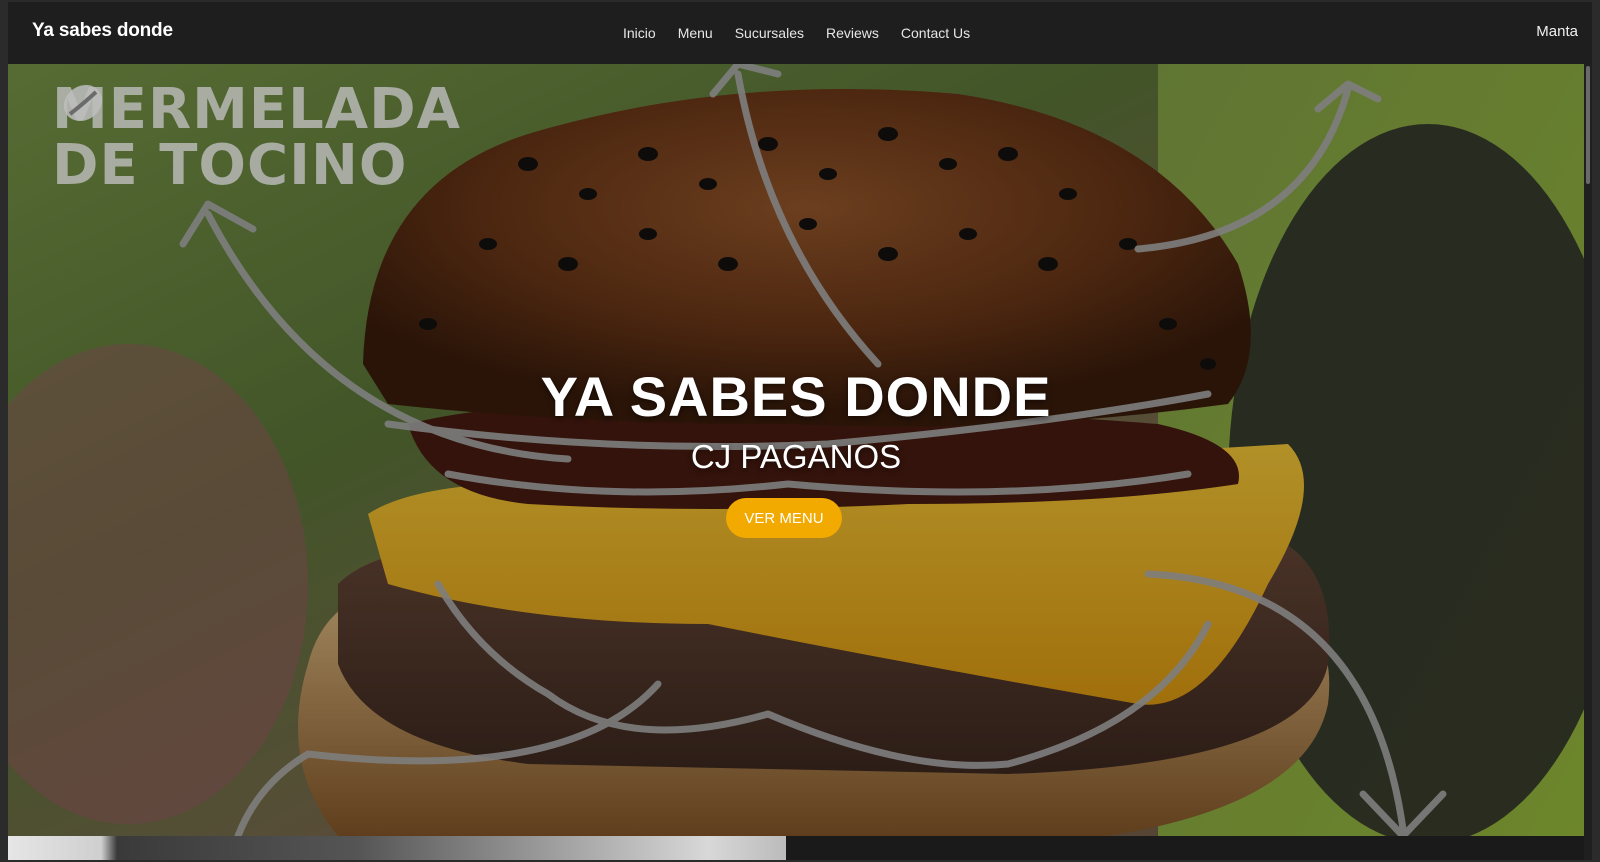 Image resolution: width=1600 pixels, height=862 pixels. What do you see at coordinates (935, 33) in the screenshot?
I see `nav-link-contact-us: Contact Us` at bounding box center [935, 33].